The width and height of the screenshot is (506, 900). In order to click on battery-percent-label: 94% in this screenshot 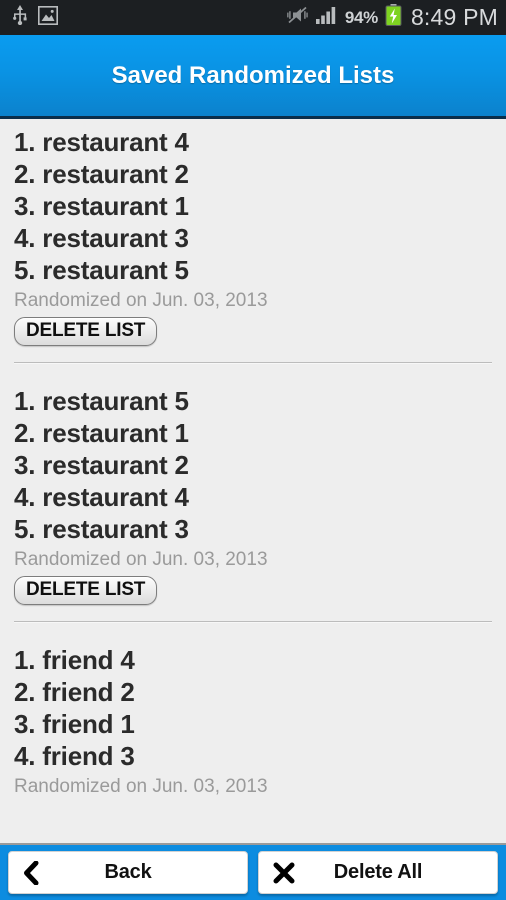, I will do `click(361, 17)`.